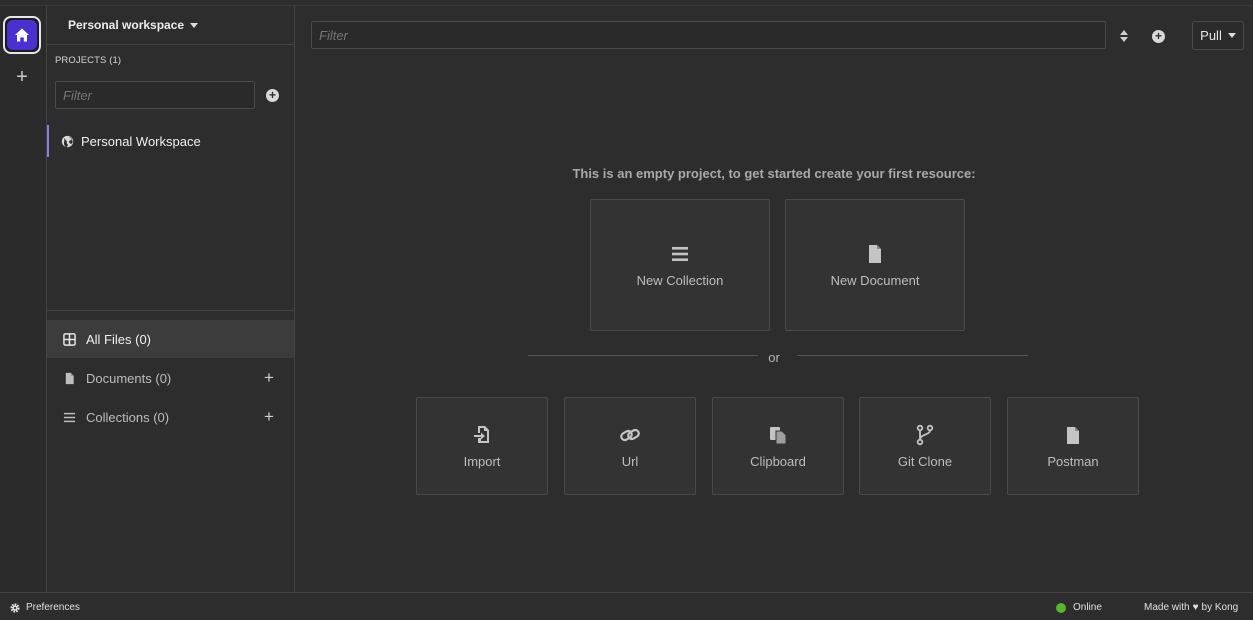 This screenshot has width=1253, height=620. What do you see at coordinates (53, 607) in the screenshot?
I see `preferences-label: Preferences` at bounding box center [53, 607].